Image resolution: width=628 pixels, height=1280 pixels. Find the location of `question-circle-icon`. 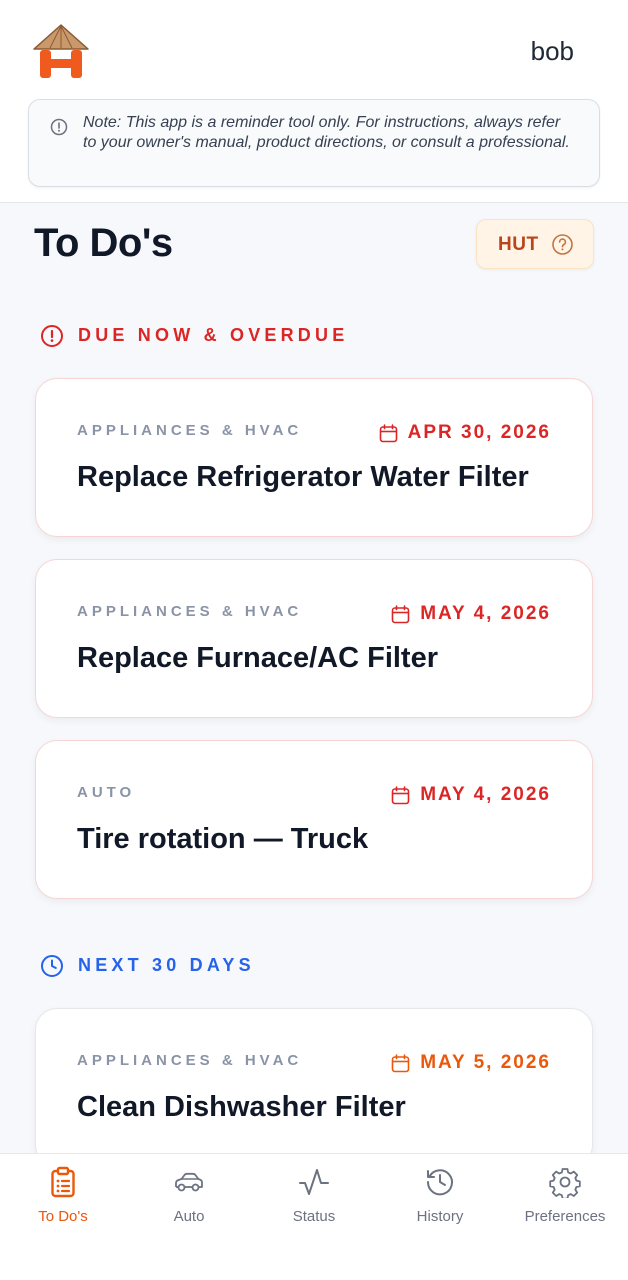

question-circle-icon is located at coordinates (562, 244).